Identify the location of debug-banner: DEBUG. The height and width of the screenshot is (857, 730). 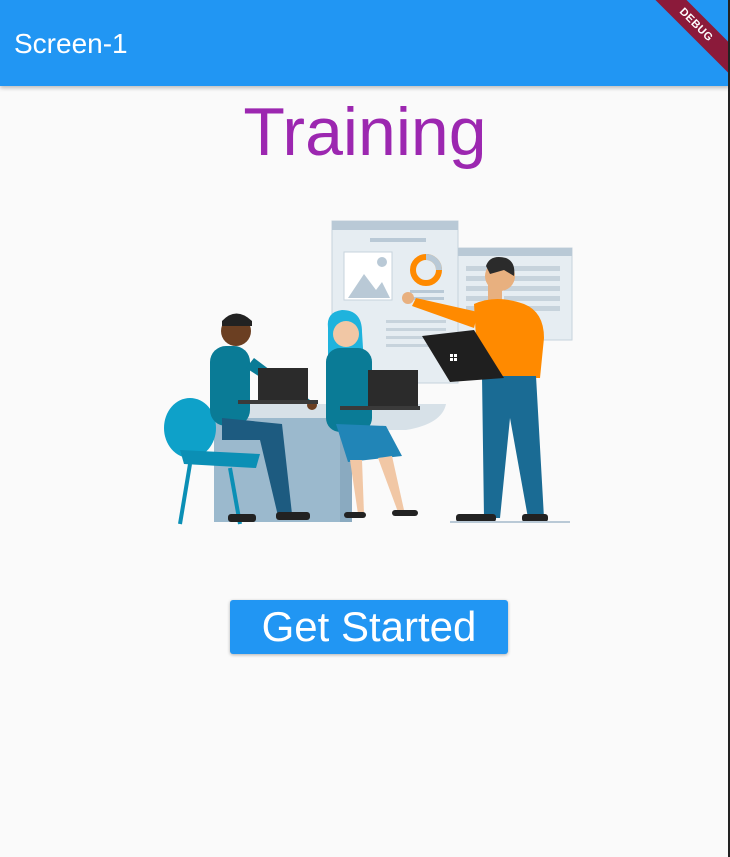
(684, 41).